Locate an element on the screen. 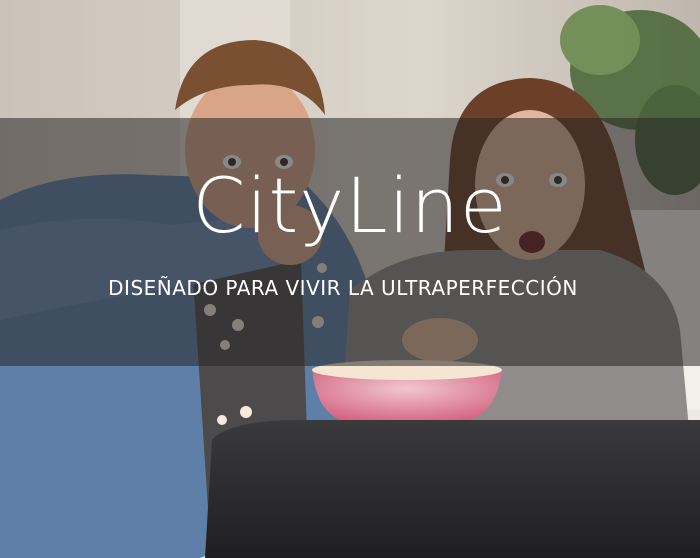  tagline: DISEÑADO PARA VIVIR LA ULTRAPERFECCIÓN is located at coordinates (343, 288).